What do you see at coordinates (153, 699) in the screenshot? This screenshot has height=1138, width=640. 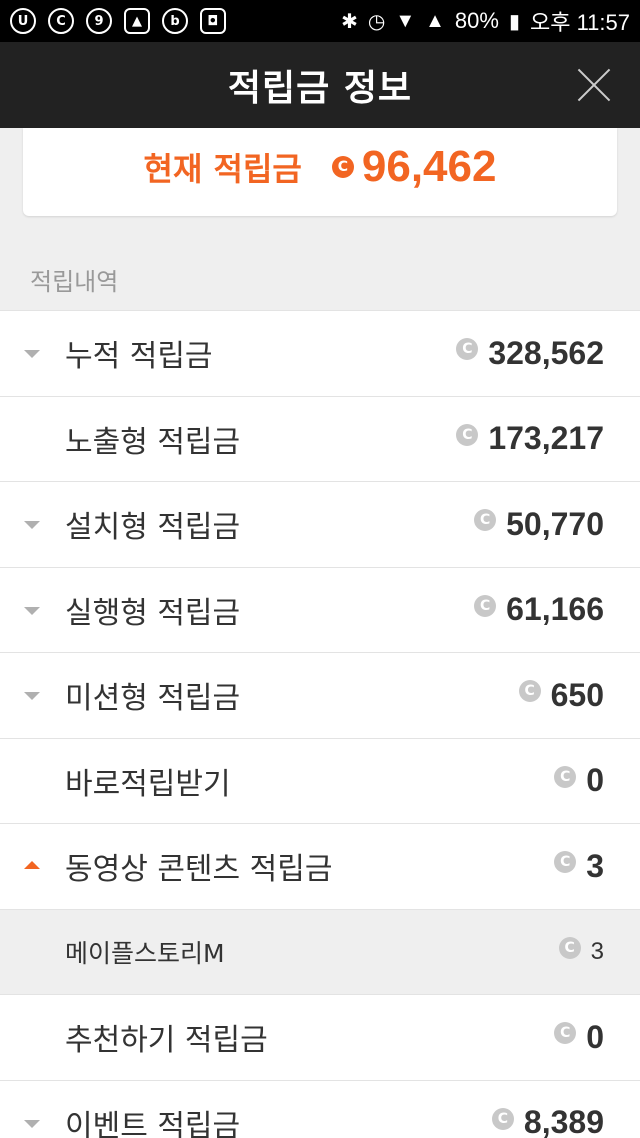 I see `list-item-label: 미션형 적립금` at bounding box center [153, 699].